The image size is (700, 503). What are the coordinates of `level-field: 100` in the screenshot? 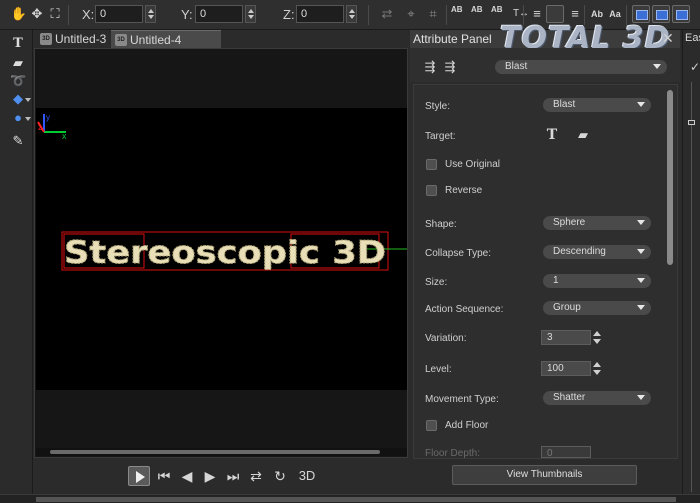 It's located at (566, 368).